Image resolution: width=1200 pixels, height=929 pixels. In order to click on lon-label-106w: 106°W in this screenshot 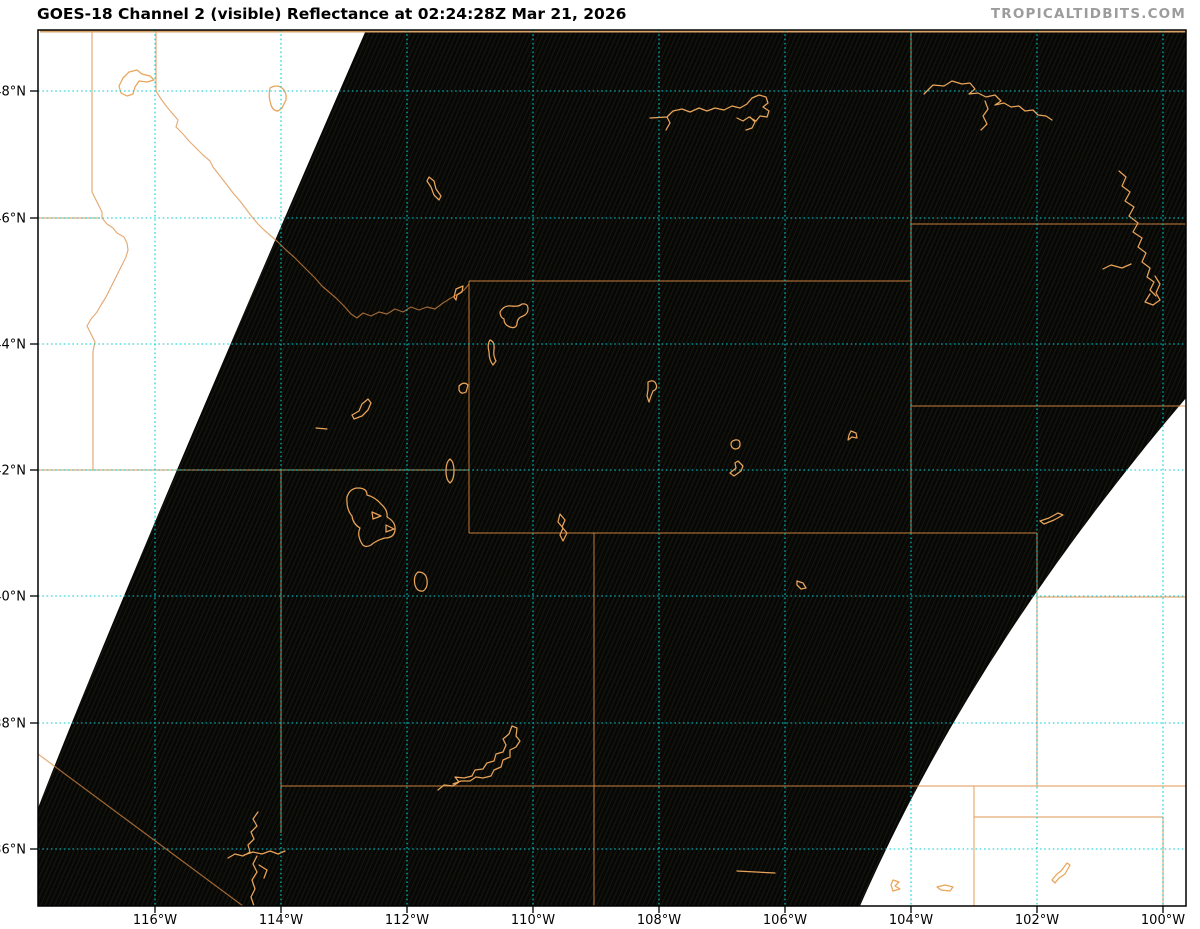, I will do `click(785, 920)`.